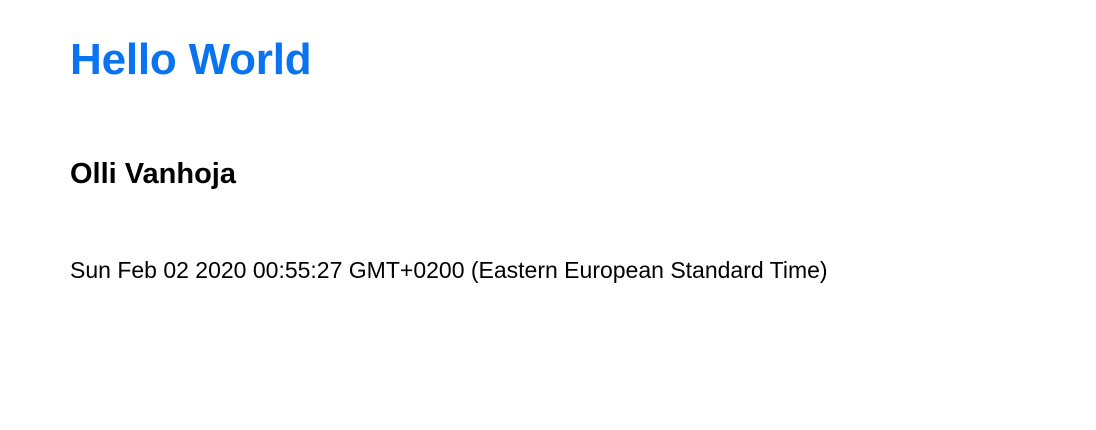 Image resolution: width=1096 pixels, height=430 pixels. I want to click on page-title: Hello World, so click(191, 59).